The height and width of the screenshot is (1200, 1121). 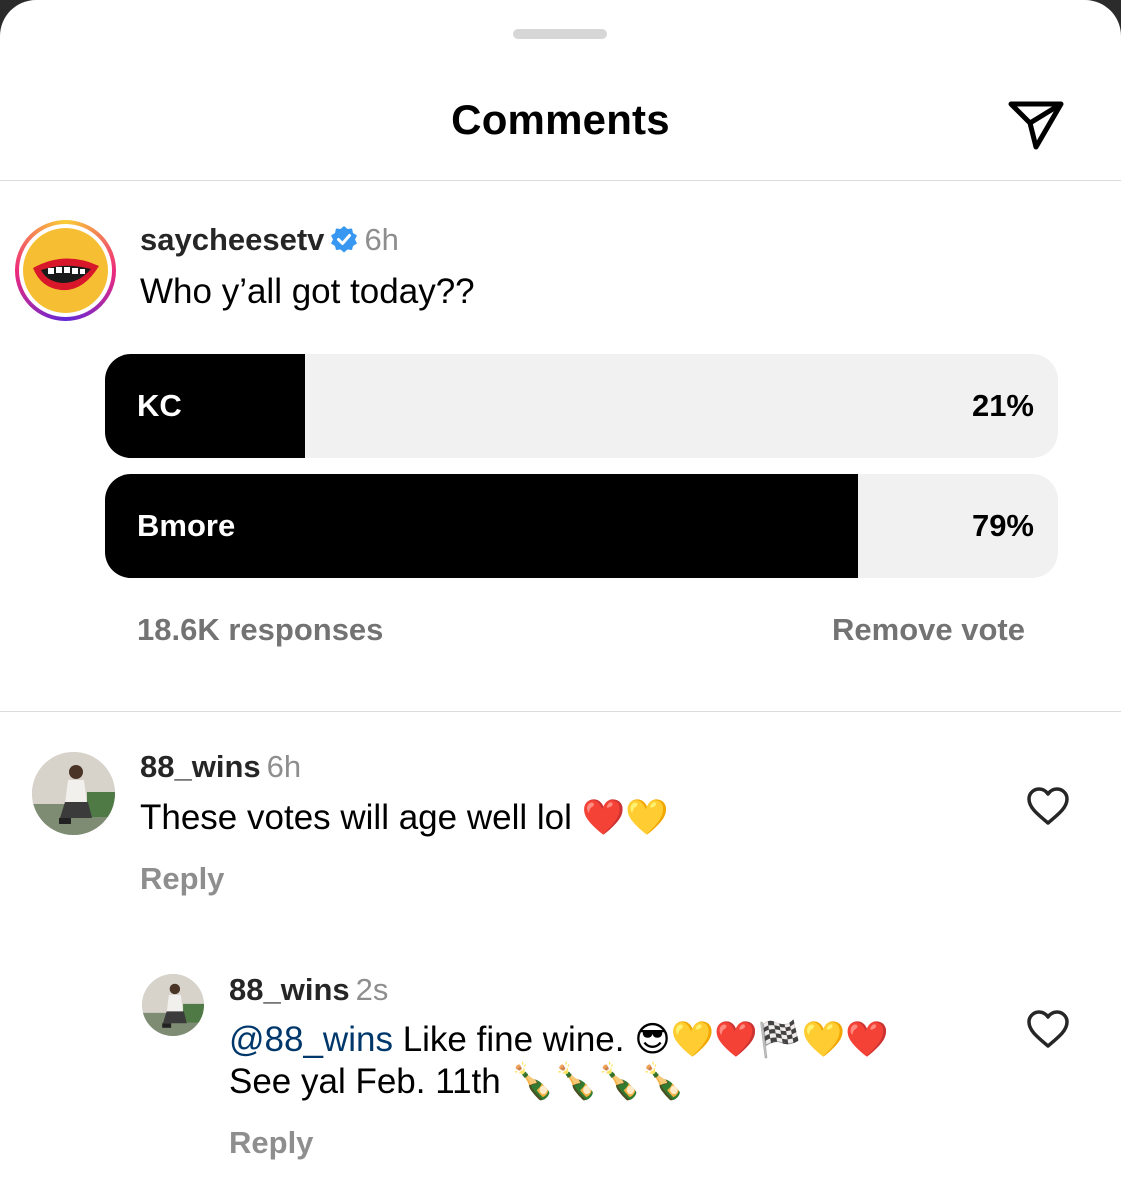 I want to click on post-username-row: saycheesetv 6h, so click(x=269, y=240).